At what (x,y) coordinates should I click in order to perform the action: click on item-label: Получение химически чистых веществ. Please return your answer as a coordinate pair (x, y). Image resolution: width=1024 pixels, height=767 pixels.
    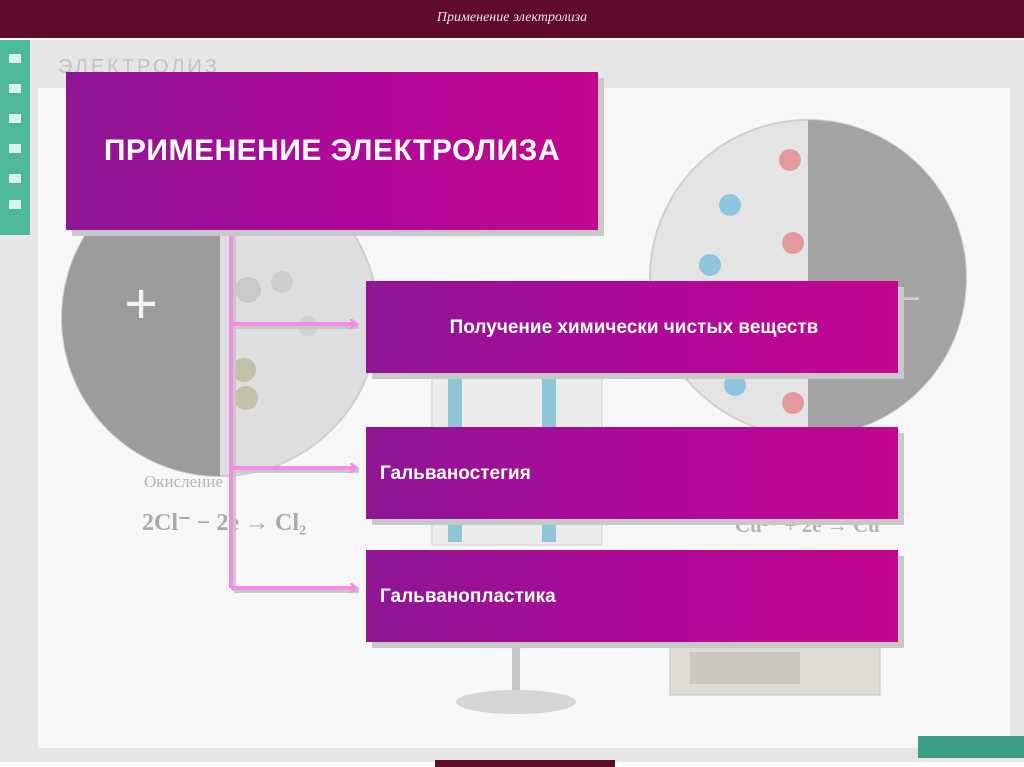
    Looking at the image, I should click on (634, 327).